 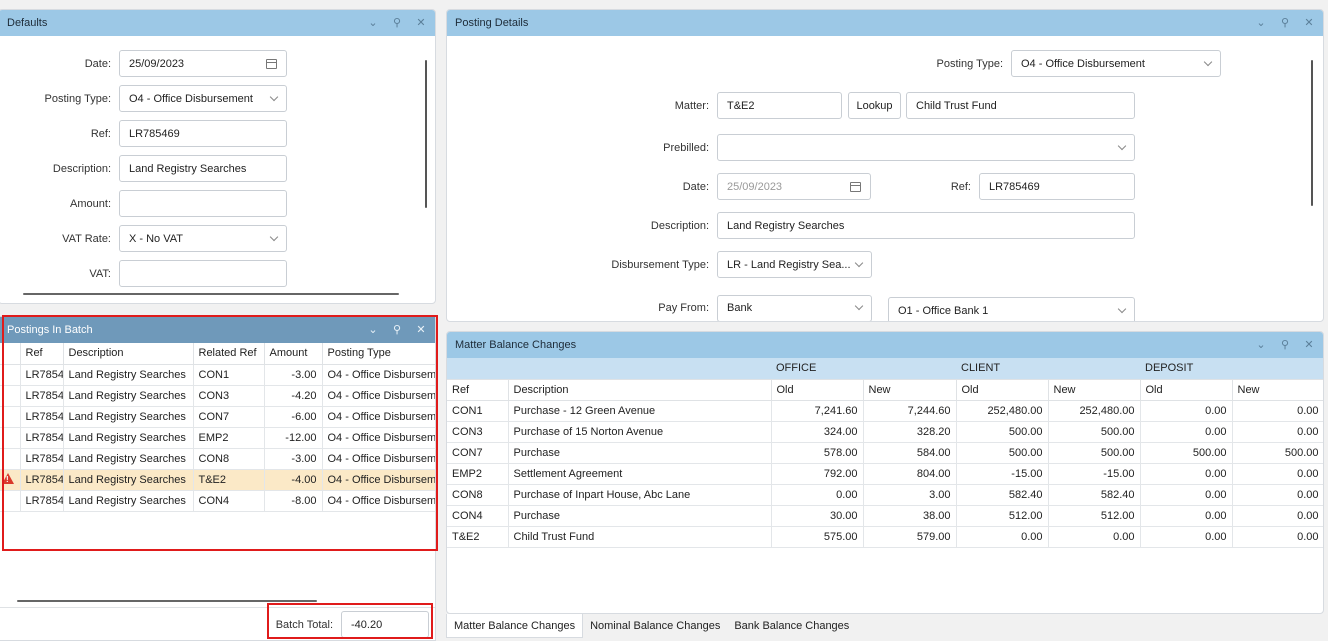 I want to click on prebilled-select, so click(x=926, y=147).